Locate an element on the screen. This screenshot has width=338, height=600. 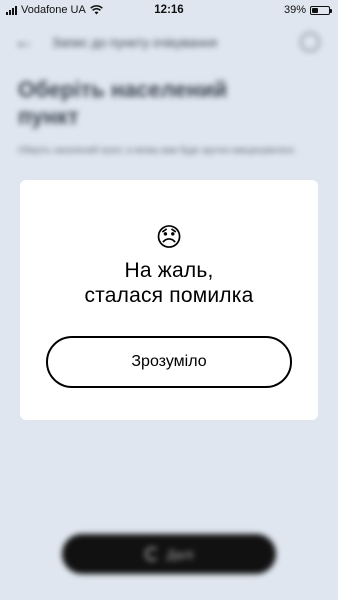
wifi-icon is located at coordinates (96, 10).